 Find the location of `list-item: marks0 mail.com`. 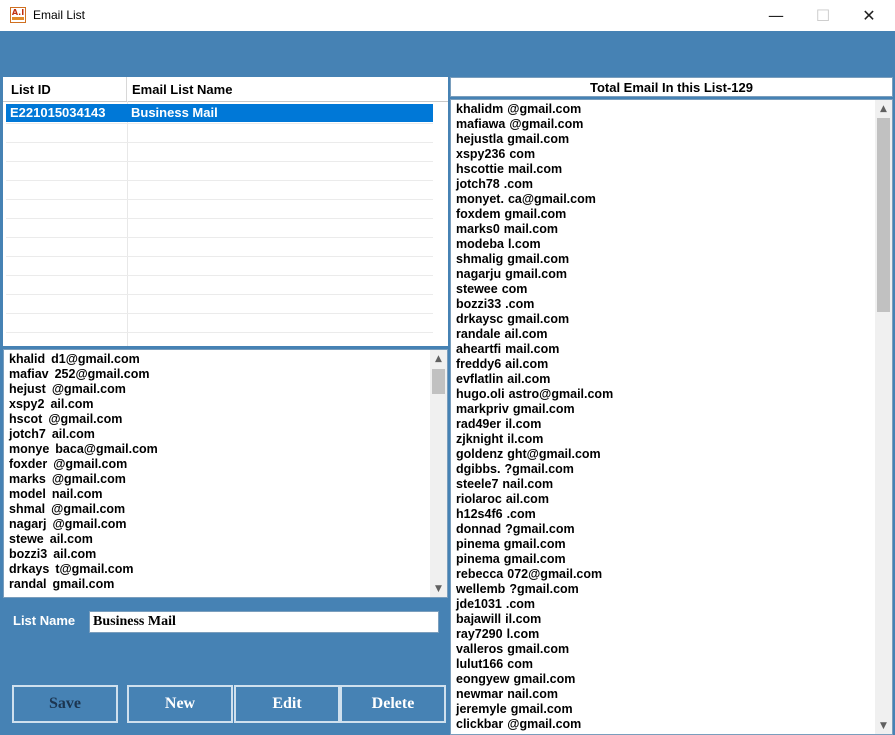

list-item: marks0 mail.com is located at coordinates (507, 229).